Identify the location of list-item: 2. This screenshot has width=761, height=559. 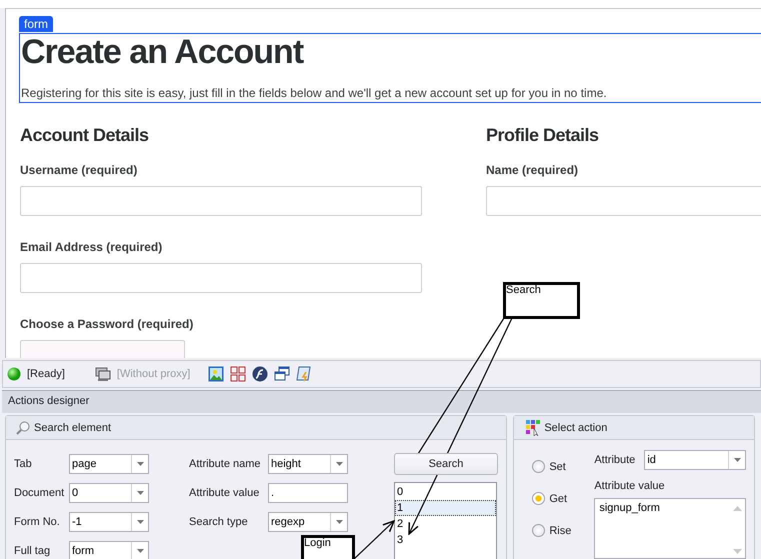
(445, 524).